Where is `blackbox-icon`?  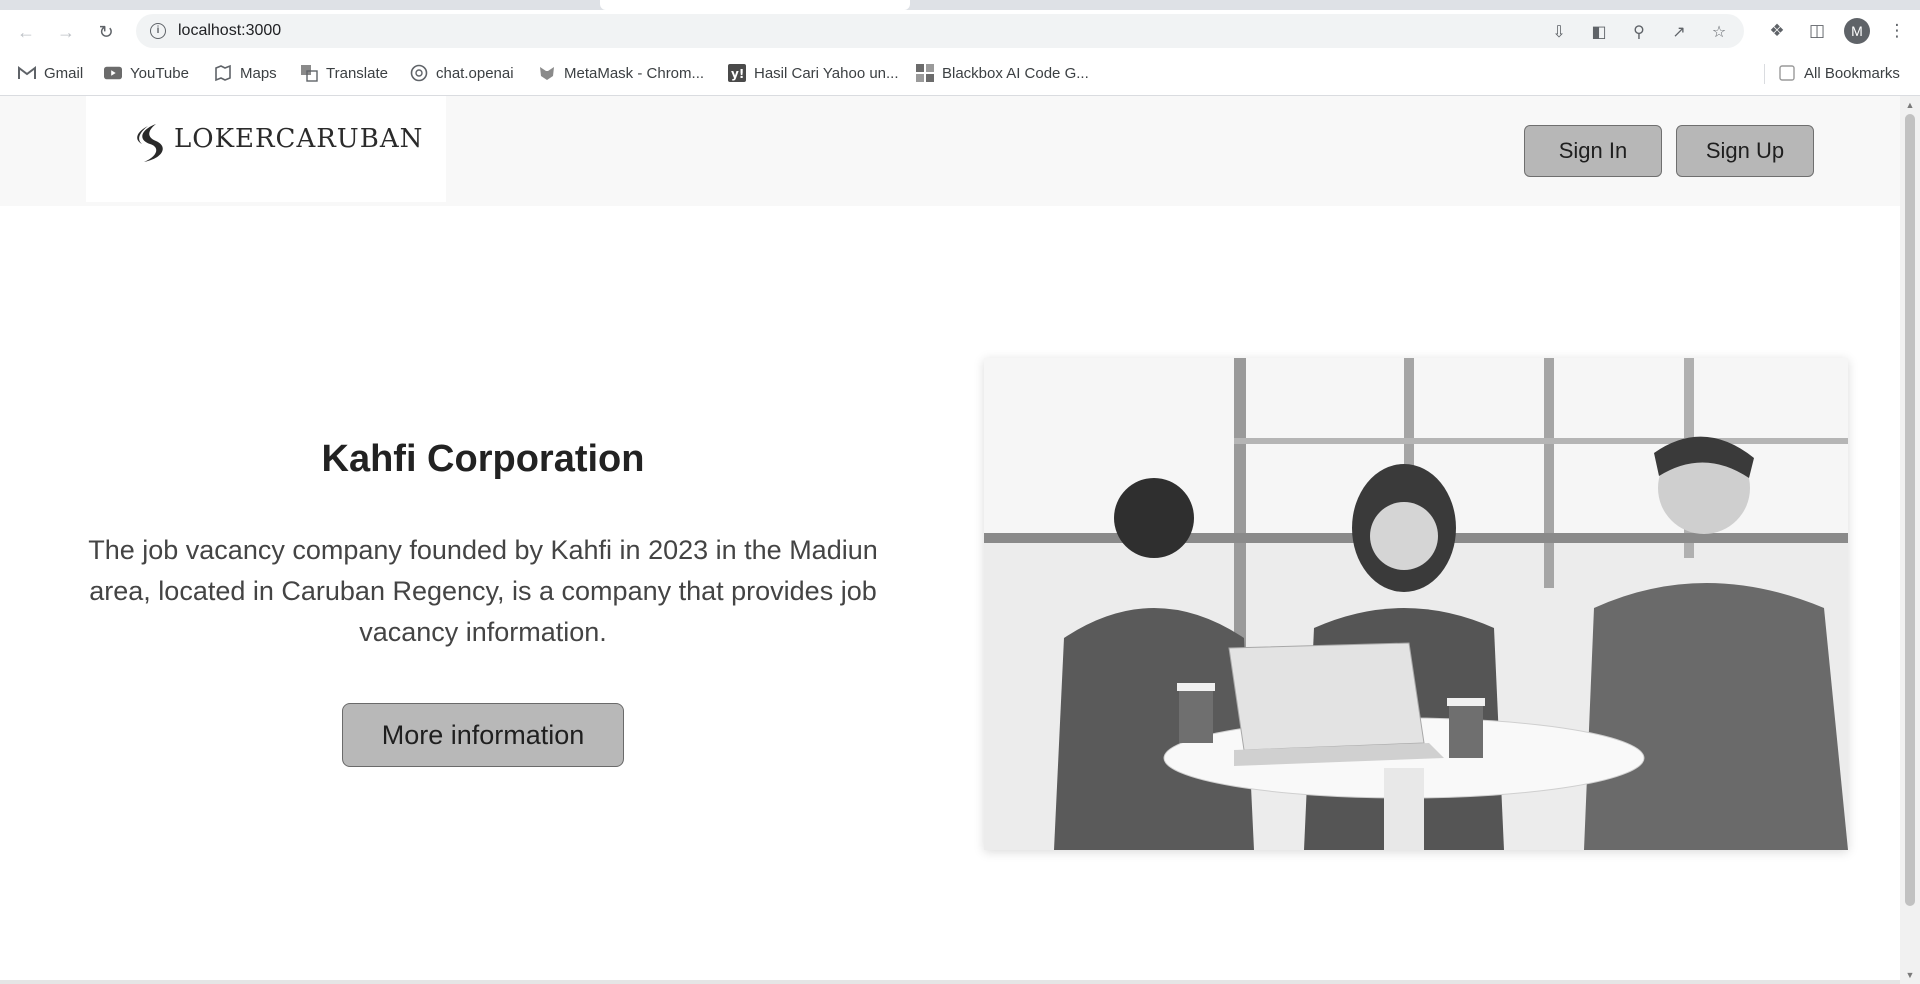 blackbox-icon is located at coordinates (925, 73).